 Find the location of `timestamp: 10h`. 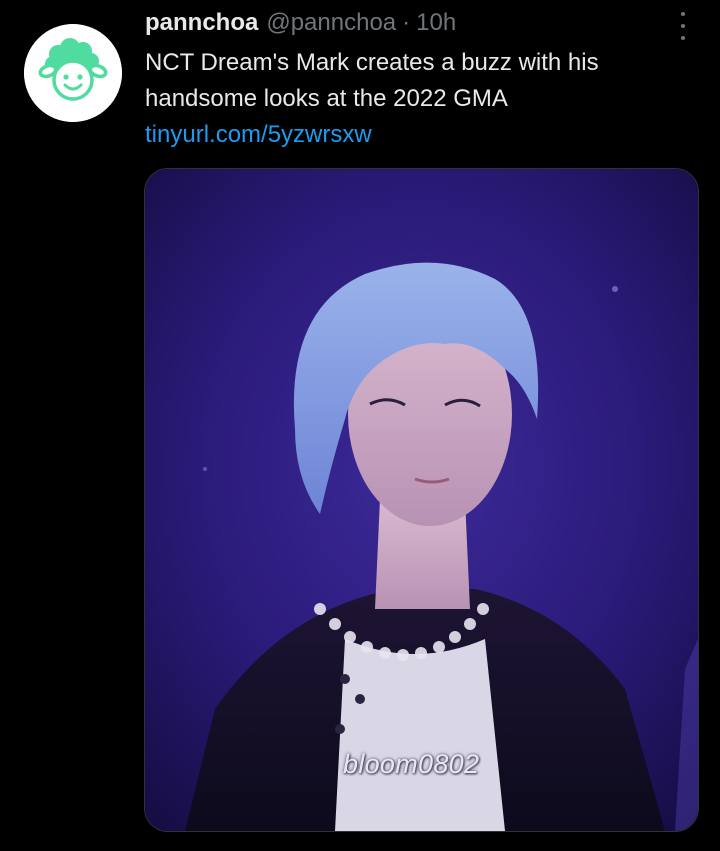

timestamp: 10h is located at coordinates (436, 23).